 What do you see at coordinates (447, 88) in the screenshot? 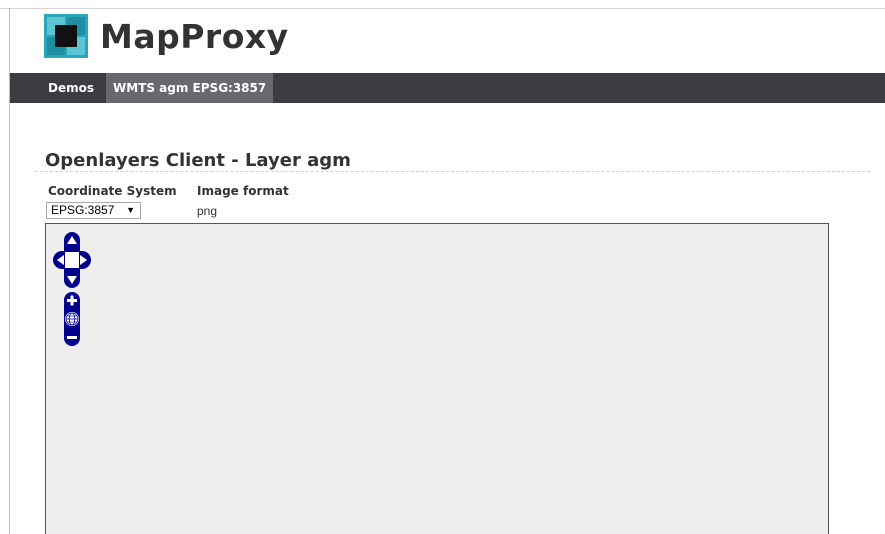
I see `navbar: Demos WMTS agm EPSG:3857` at bounding box center [447, 88].